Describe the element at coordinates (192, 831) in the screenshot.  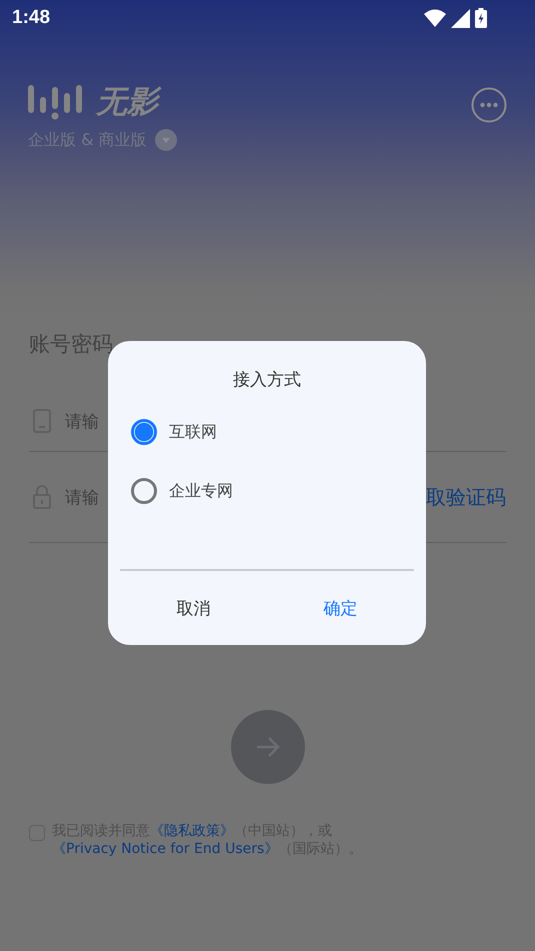
I see `privacy-link: 《隐私政策》` at that location.